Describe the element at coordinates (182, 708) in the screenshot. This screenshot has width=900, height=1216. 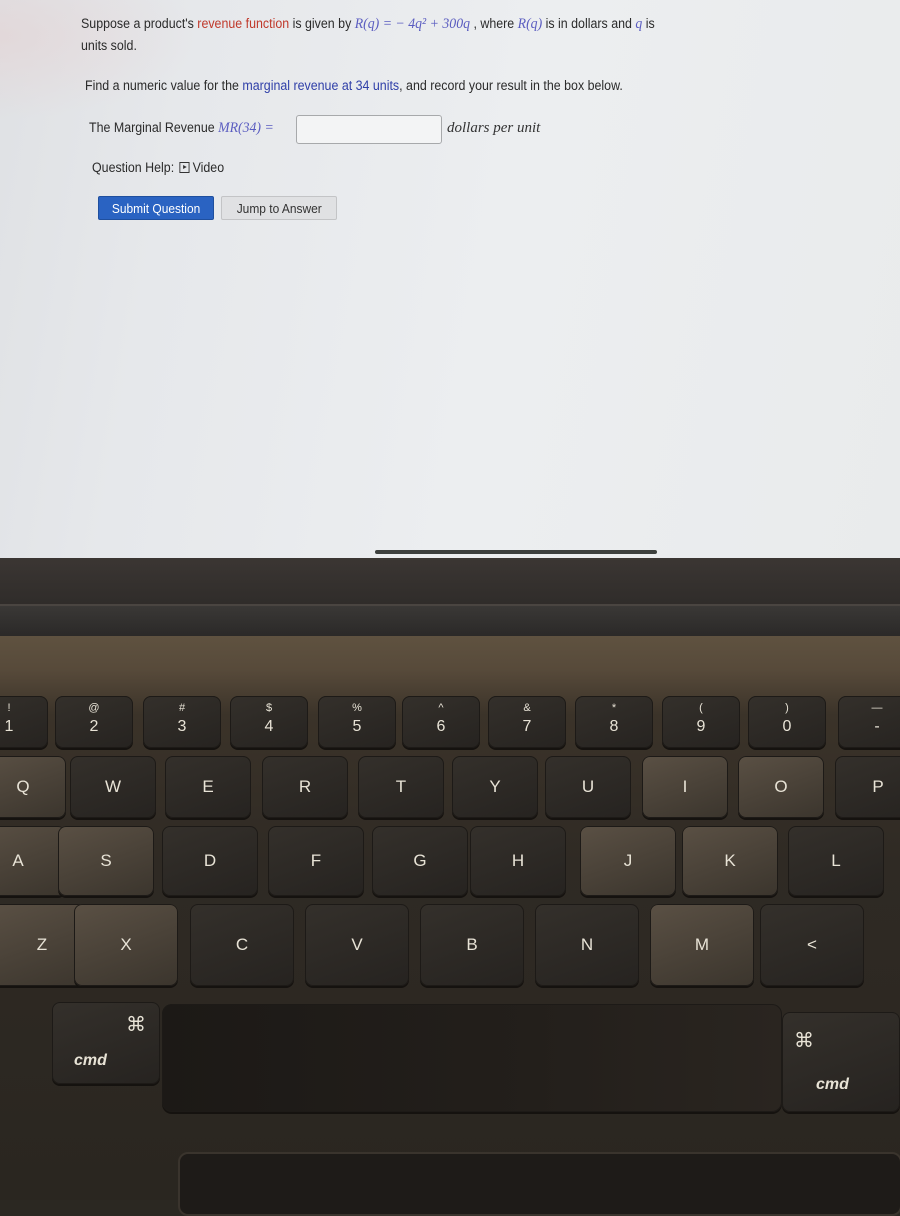
I see `key-shift-label: #` at that location.